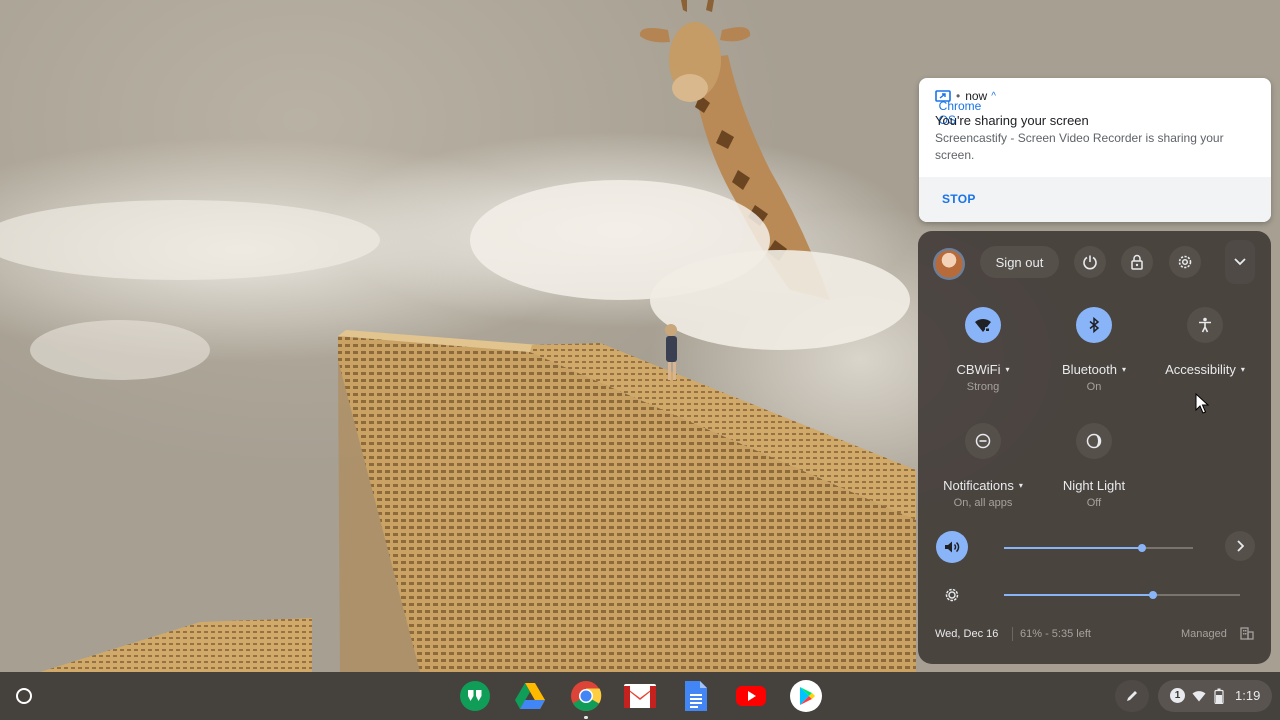 Image resolution: width=1280 pixels, height=720 pixels. What do you see at coordinates (1094, 503) in the screenshot?
I see `night-light-status: Off` at bounding box center [1094, 503].